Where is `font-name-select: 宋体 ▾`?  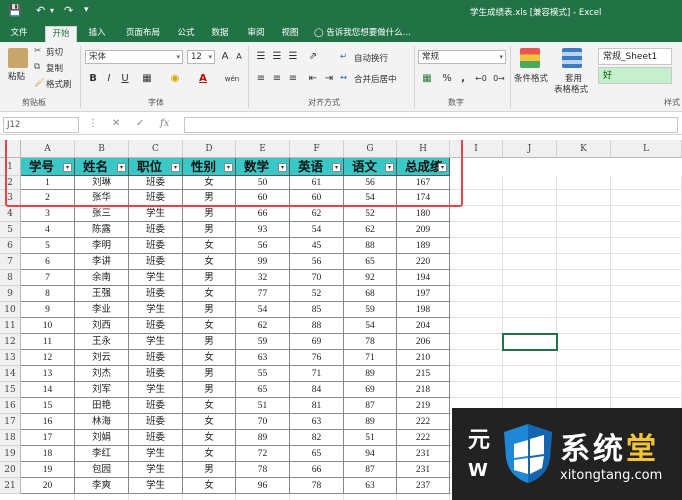
font-name-select: 宋体 ▾ is located at coordinates (134, 57).